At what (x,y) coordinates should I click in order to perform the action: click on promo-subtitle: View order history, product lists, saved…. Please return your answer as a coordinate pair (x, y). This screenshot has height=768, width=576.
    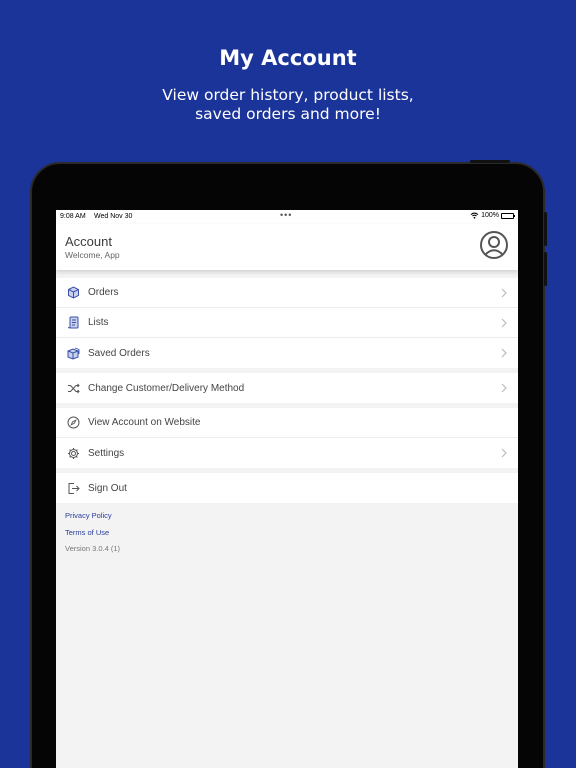
    Looking at the image, I should click on (288, 105).